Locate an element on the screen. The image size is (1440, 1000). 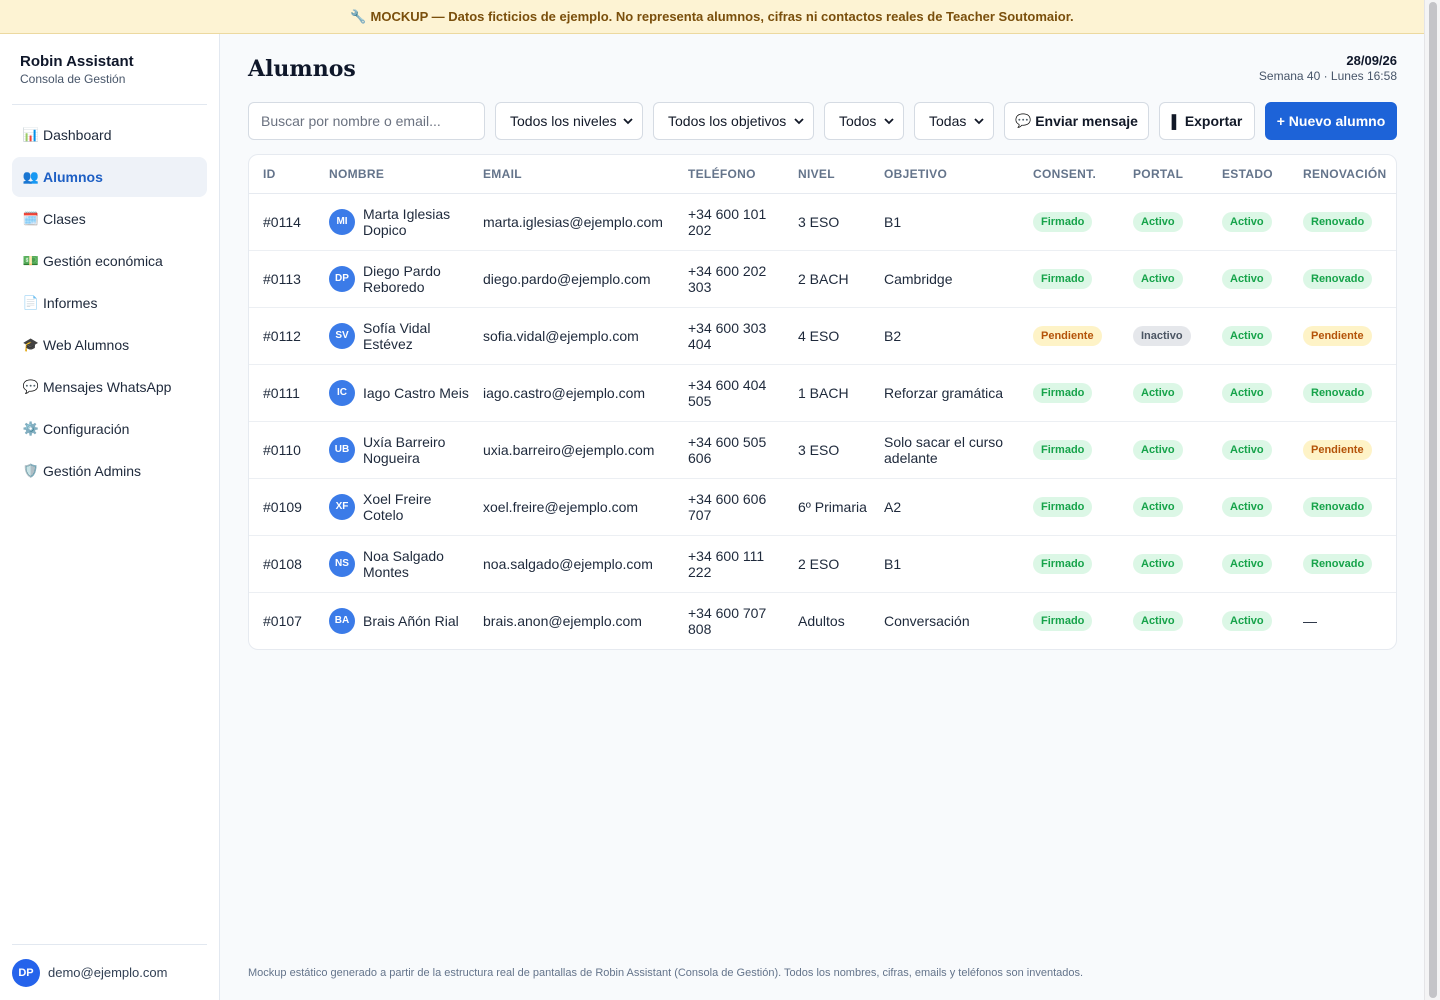
renewal-filter-select: Todas is located at coordinates (954, 121).